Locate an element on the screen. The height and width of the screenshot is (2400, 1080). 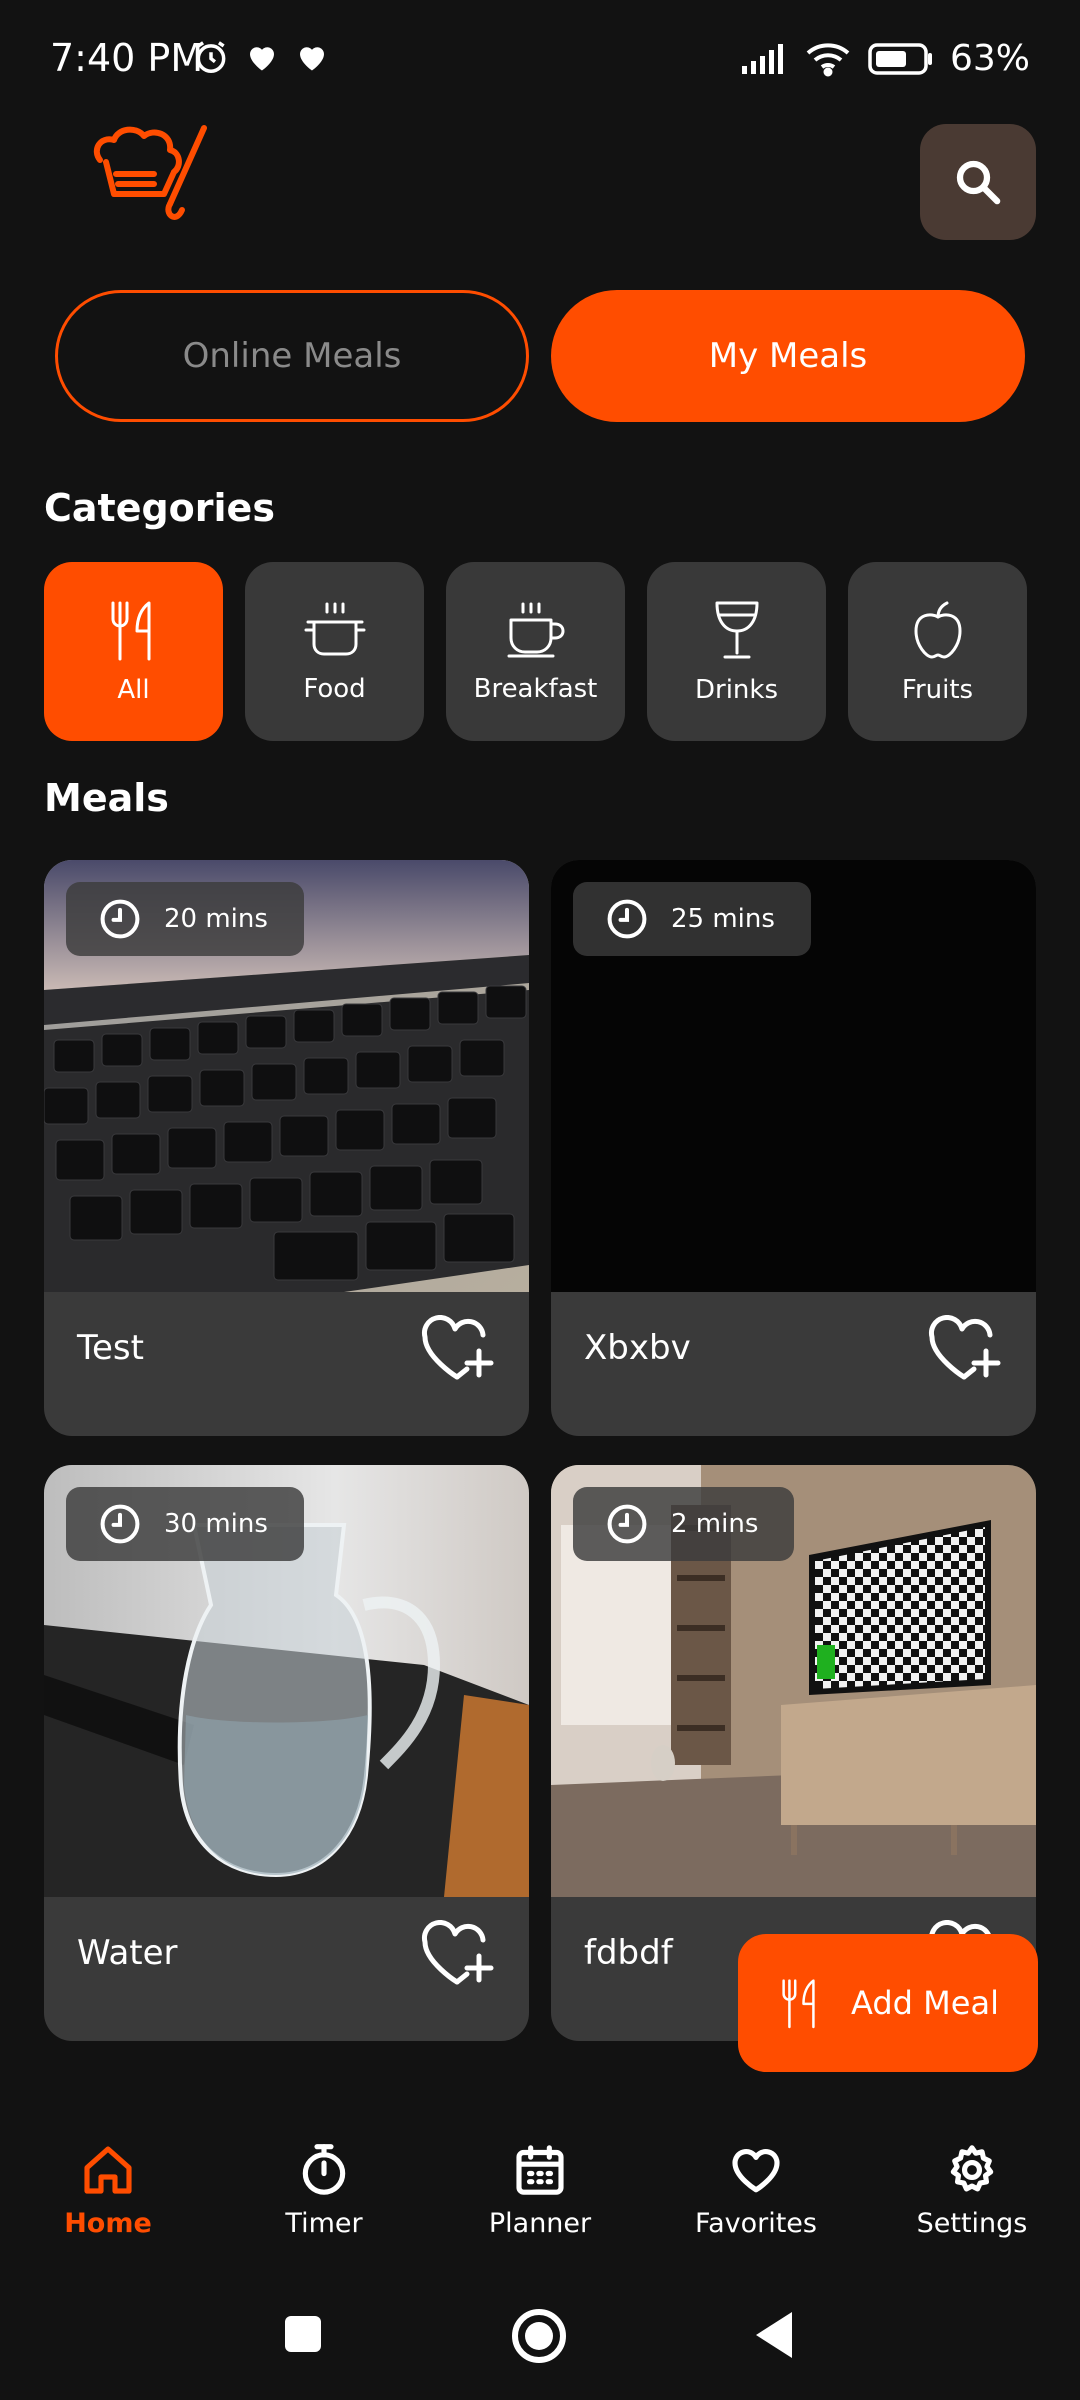
category-label: Drinks is located at coordinates (736, 689).